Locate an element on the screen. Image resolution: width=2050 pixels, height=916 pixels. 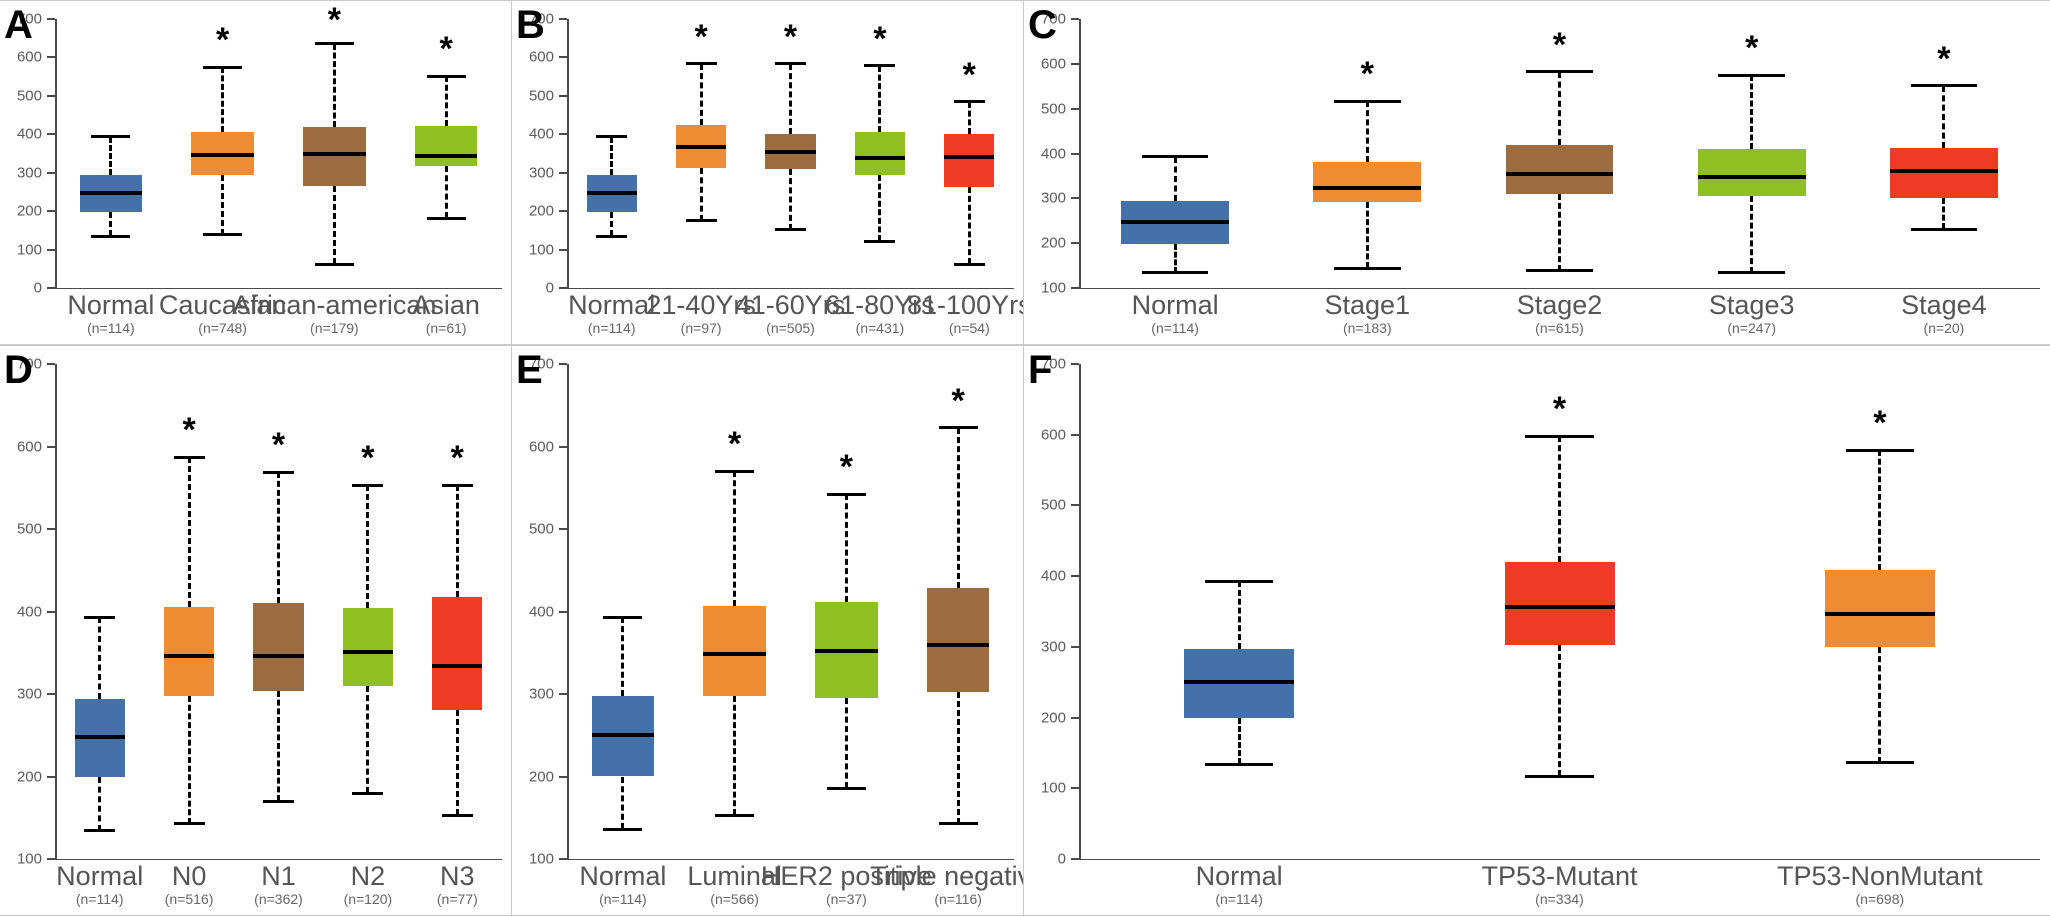
panel-letter-b: B is located at coordinates (530, 25).